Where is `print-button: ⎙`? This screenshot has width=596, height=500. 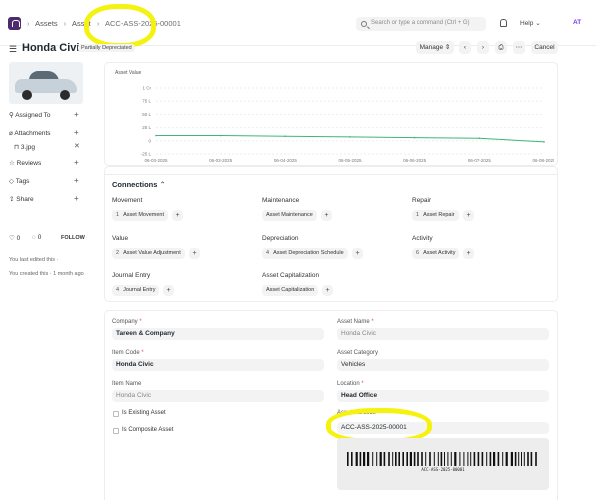
print-button: ⎙ is located at coordinates (501, 47).